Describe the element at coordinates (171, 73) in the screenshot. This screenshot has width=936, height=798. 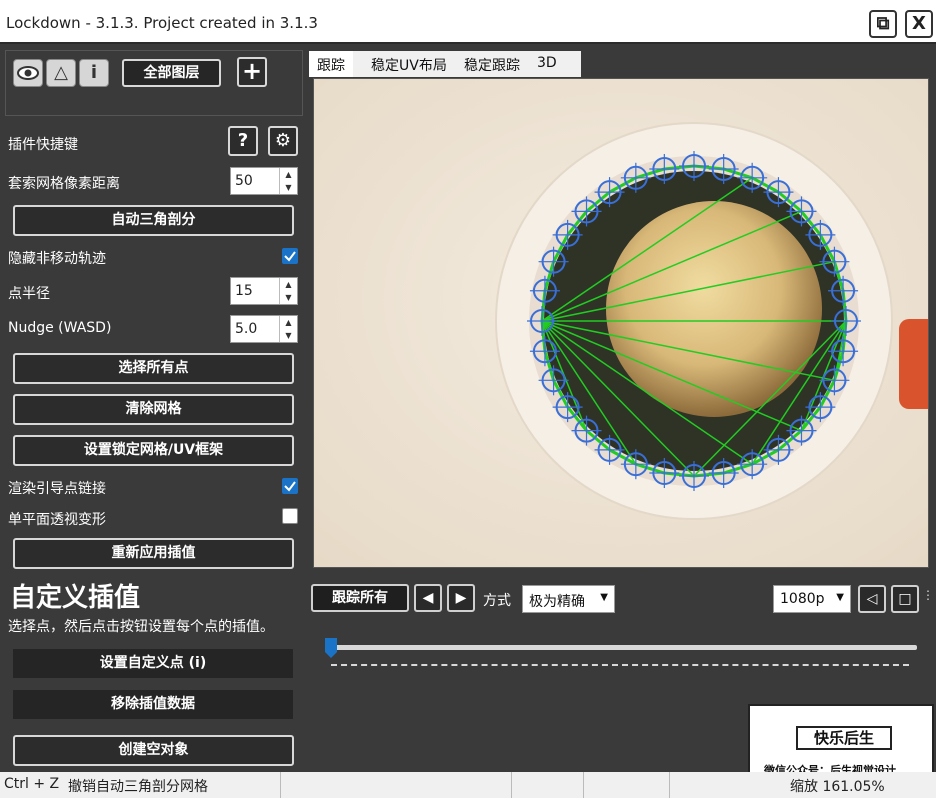
I see `all-layers-button: 全部图层` at that location.